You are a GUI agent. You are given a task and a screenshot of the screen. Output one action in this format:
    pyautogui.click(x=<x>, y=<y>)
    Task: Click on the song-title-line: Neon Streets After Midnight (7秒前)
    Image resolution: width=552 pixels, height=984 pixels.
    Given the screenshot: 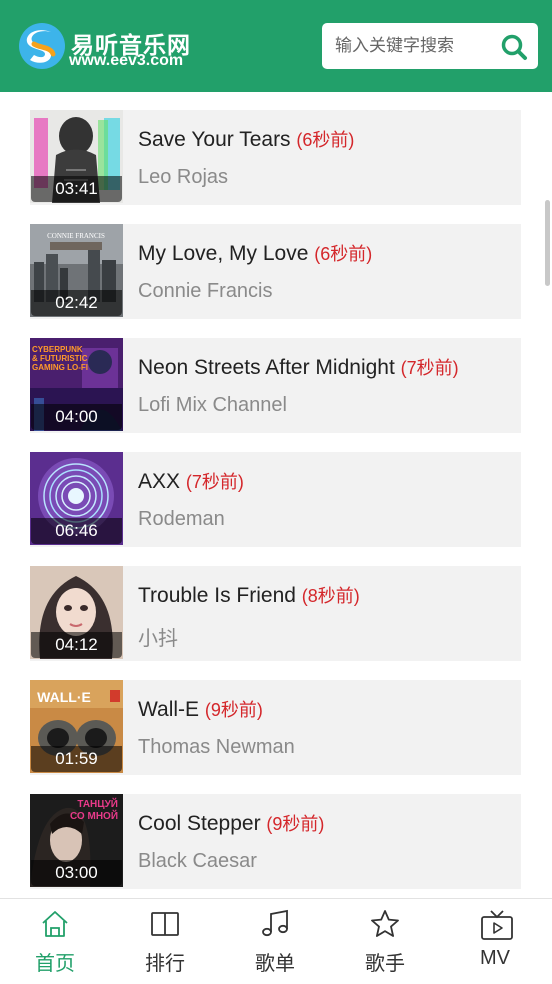 What is the action you would take?
    pyautogui.click(x=298, y=367)
    